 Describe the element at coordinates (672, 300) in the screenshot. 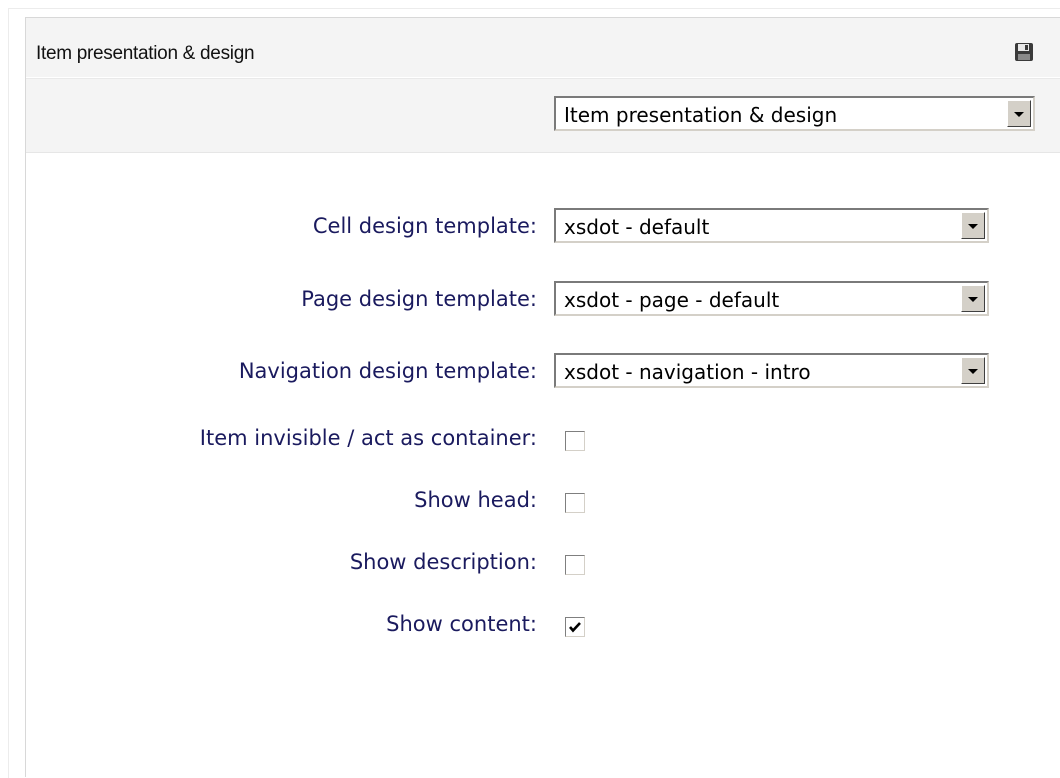

I see `page-design-template-value: xsdot - page - default` at that location.